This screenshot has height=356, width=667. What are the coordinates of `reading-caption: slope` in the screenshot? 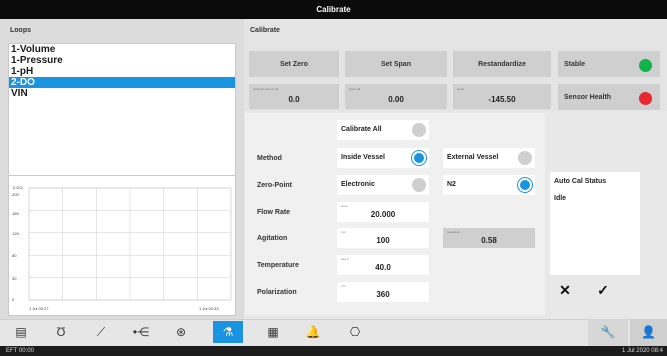 It's located at (461, 89).